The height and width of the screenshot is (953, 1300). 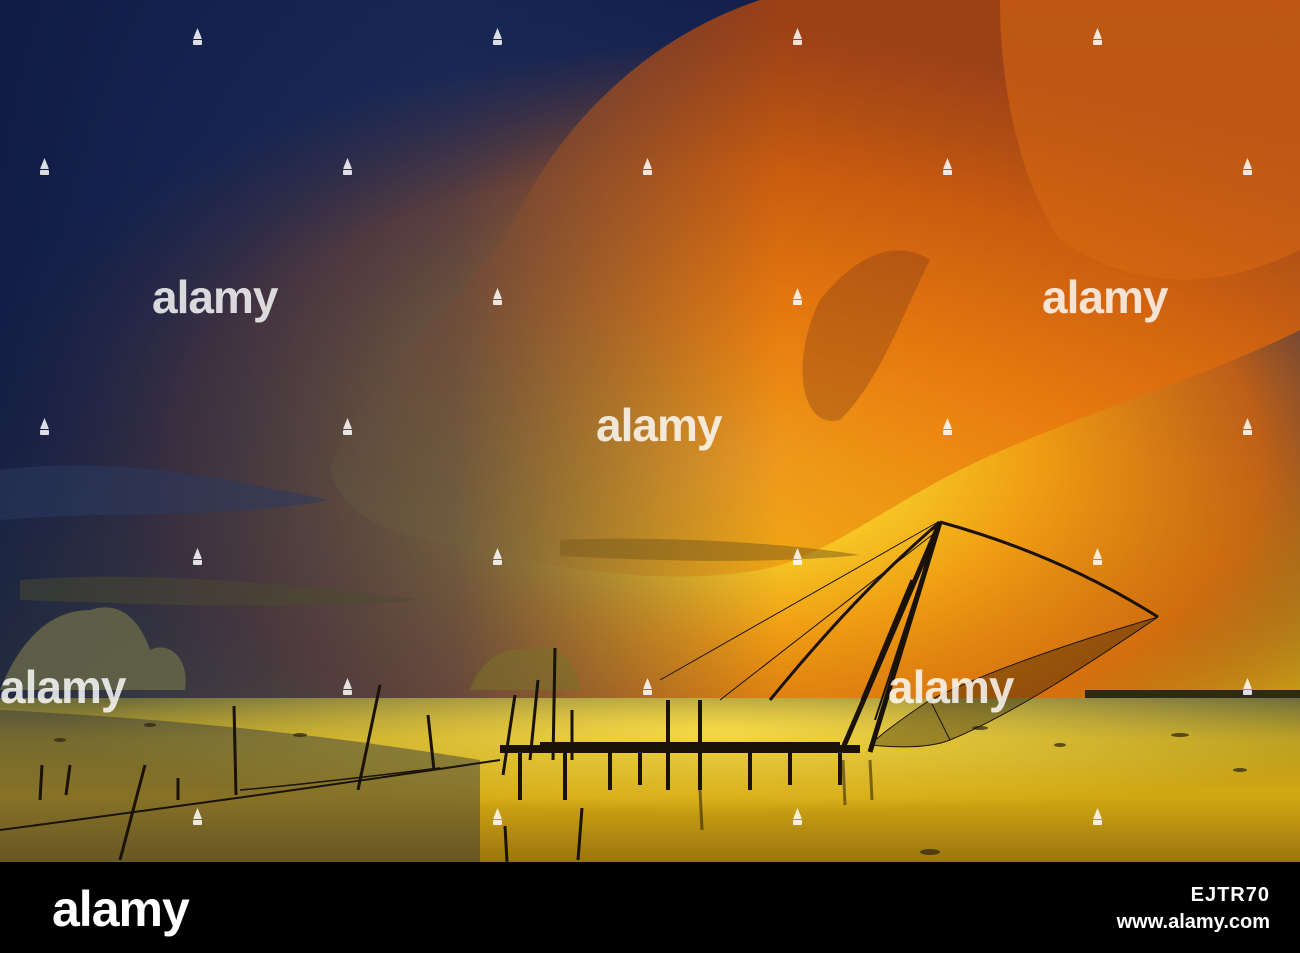 What do you see at coordinates (1193, 909) in the screenshot?
I see `footer-info: EJTR70 www.alamy.com` at bounding box center [1193, 909].